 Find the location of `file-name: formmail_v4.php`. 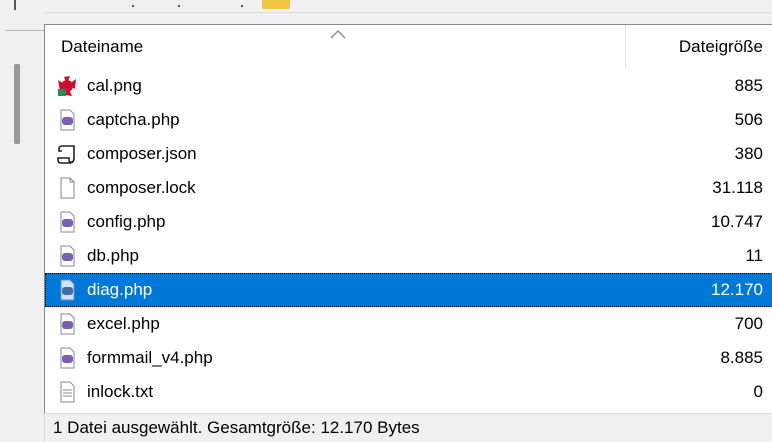

file-name: formmail_v4.php is located at coordinates (150, 358).